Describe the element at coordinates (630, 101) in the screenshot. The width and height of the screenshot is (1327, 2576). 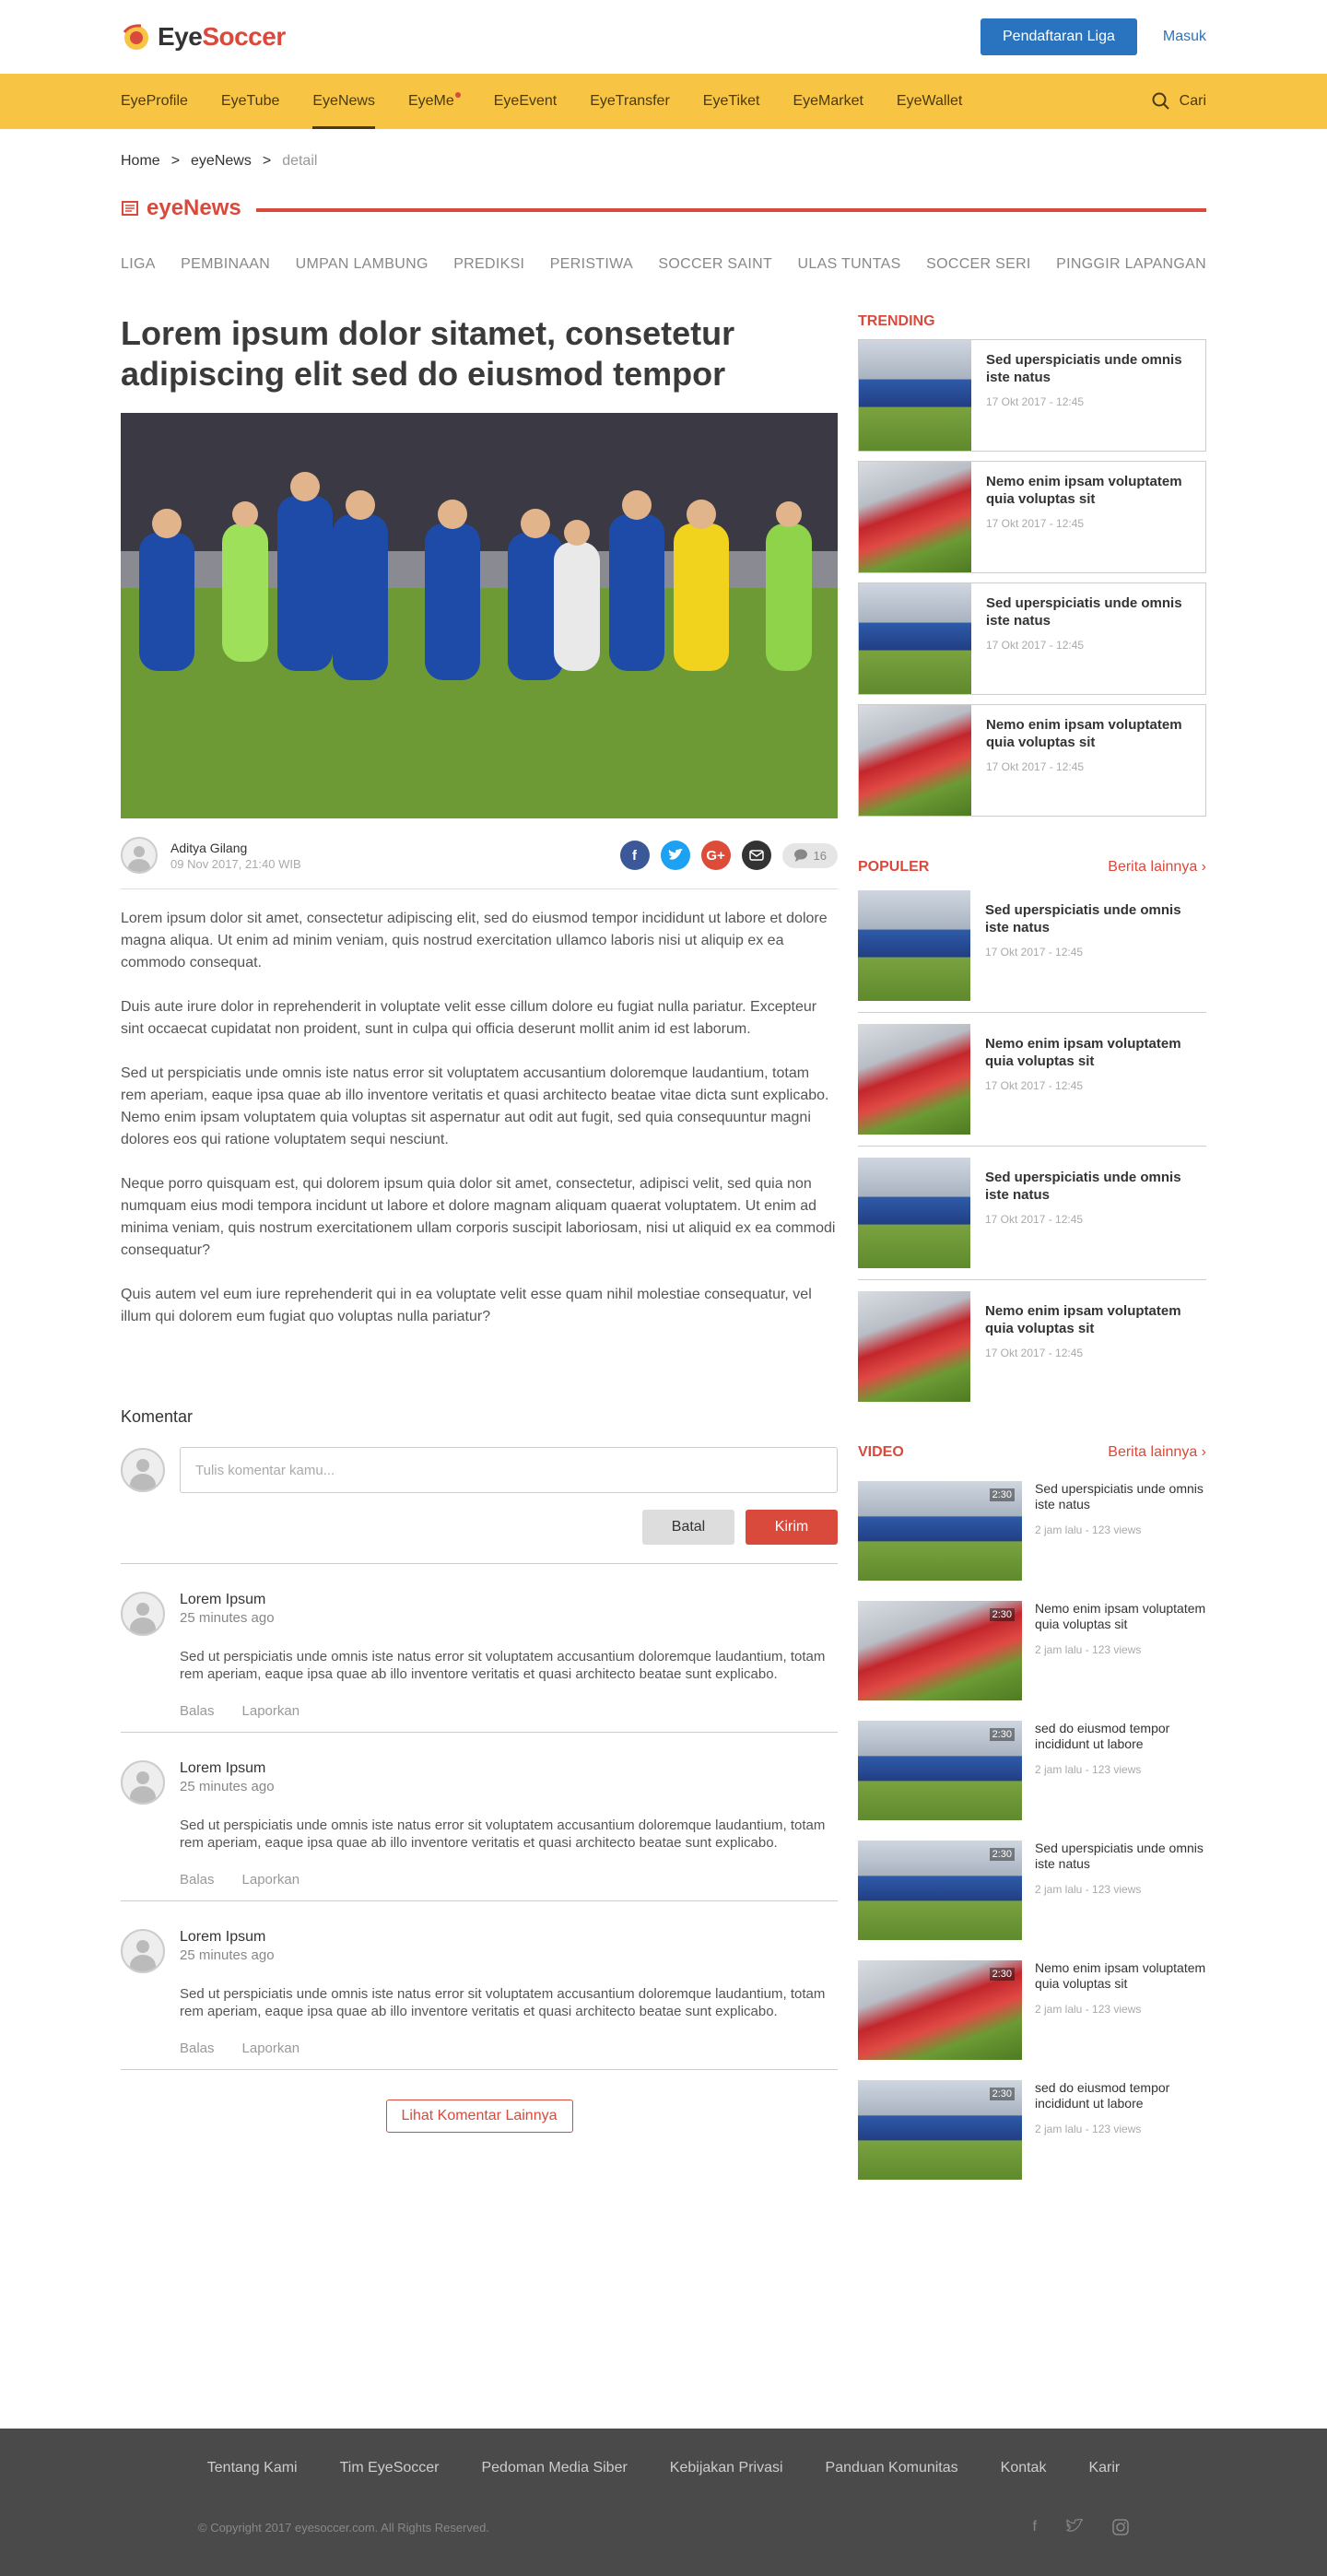
I see `nav-item-eyetransfer: EyeTransfer` at that location.